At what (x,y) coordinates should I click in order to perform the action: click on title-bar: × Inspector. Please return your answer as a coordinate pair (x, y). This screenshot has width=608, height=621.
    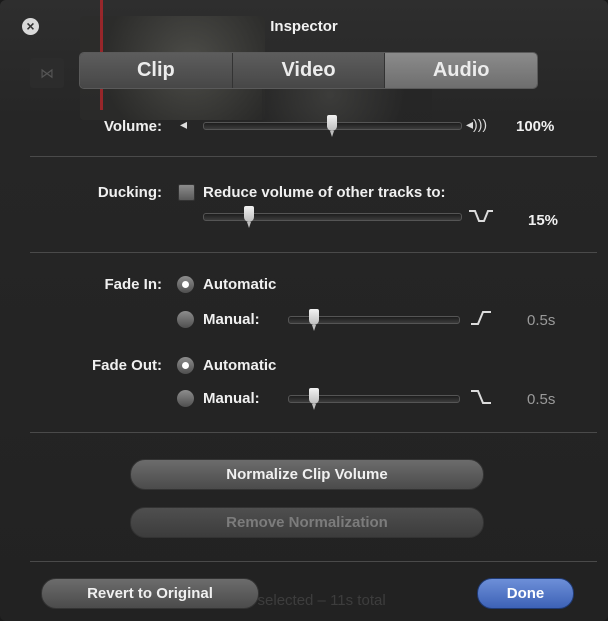
    Looking at the image, I should click on (304, 22).